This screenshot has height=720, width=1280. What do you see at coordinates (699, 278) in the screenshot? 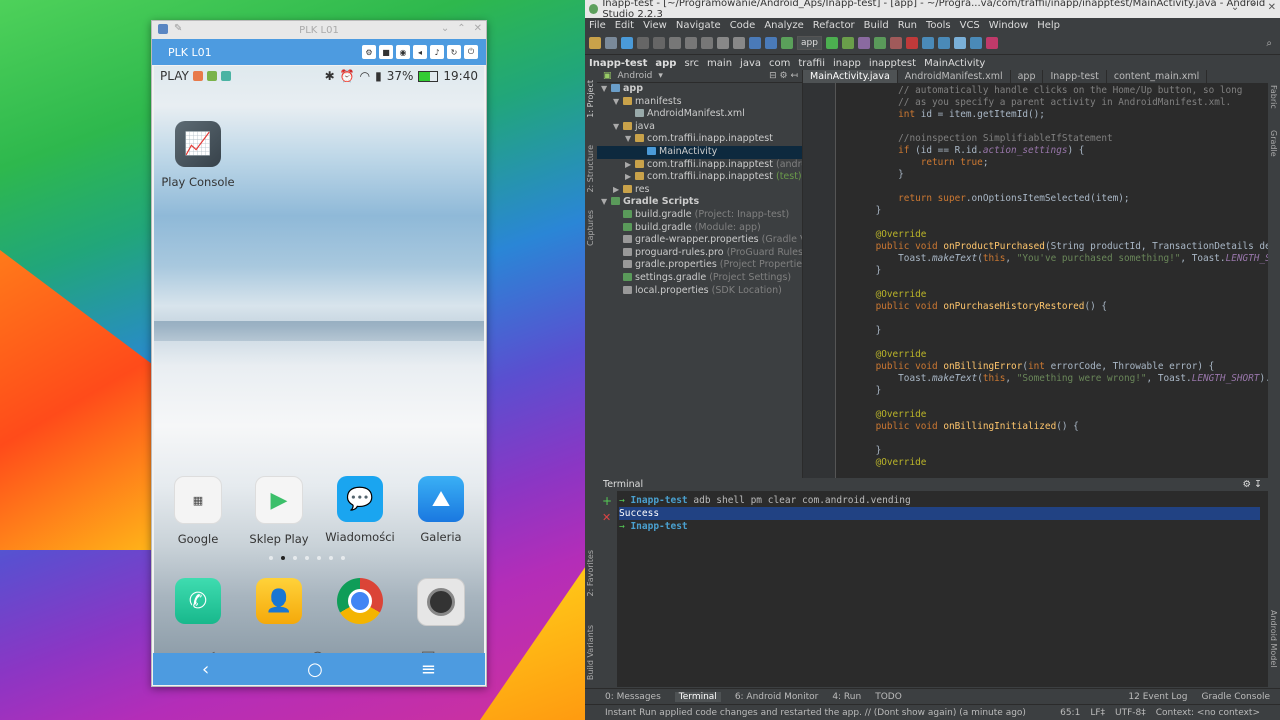
I see `tree-item: settings.gradle (Project Settings)` at bounding box center [699, 278].